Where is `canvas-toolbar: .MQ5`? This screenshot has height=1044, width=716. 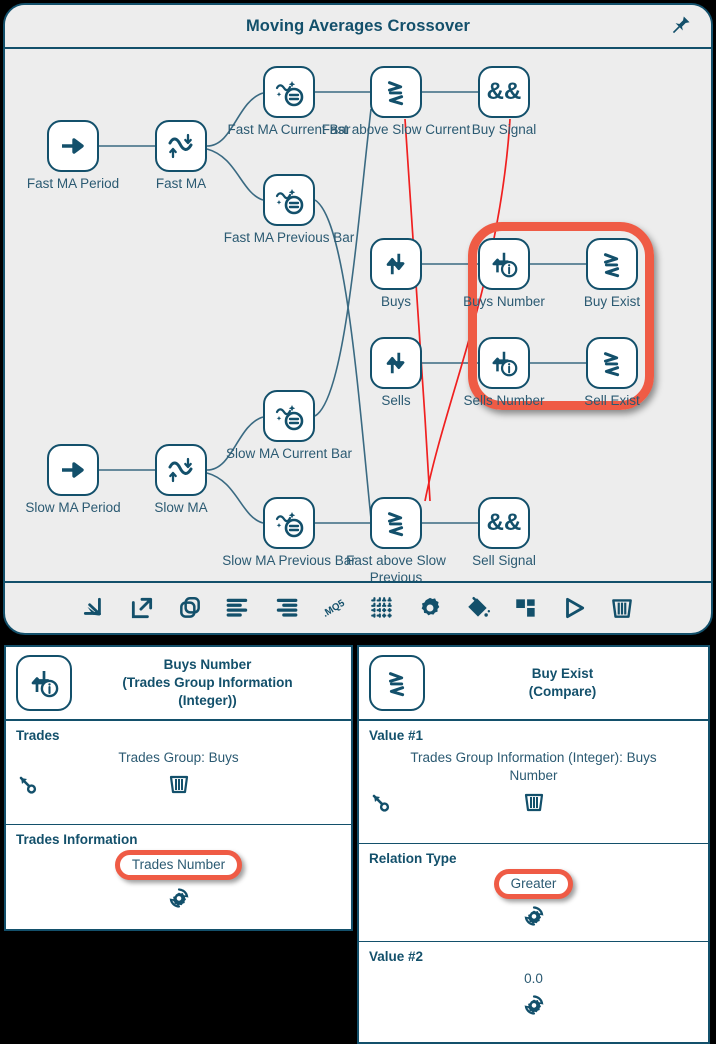 canvas-toolbar: .MQ5 is located at coordinates (358, 607).